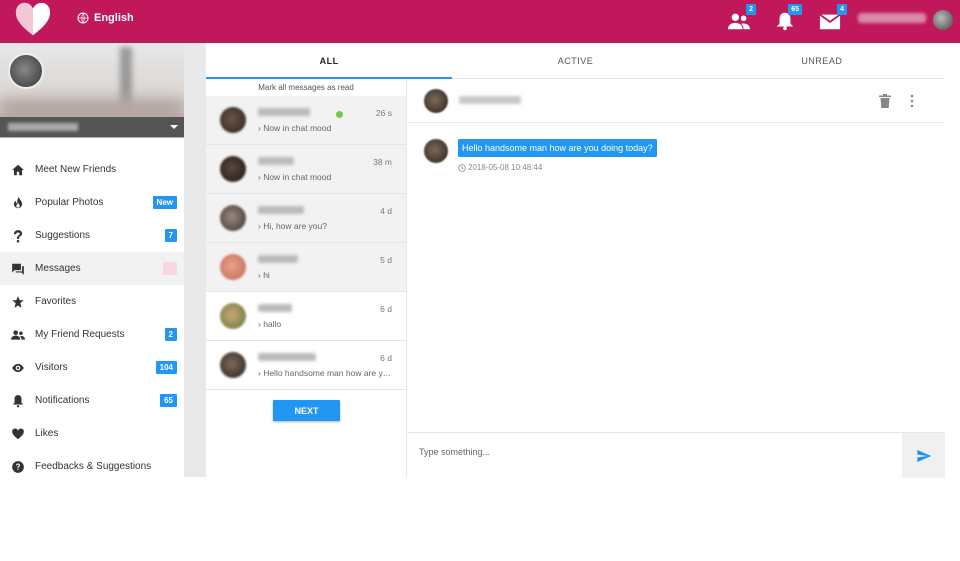 The width and height of the screenshot is (960, 561). What do you see at coordinates (18, 170) in the screenshot?
I see `home-icon` at bounding box center [18, 170].